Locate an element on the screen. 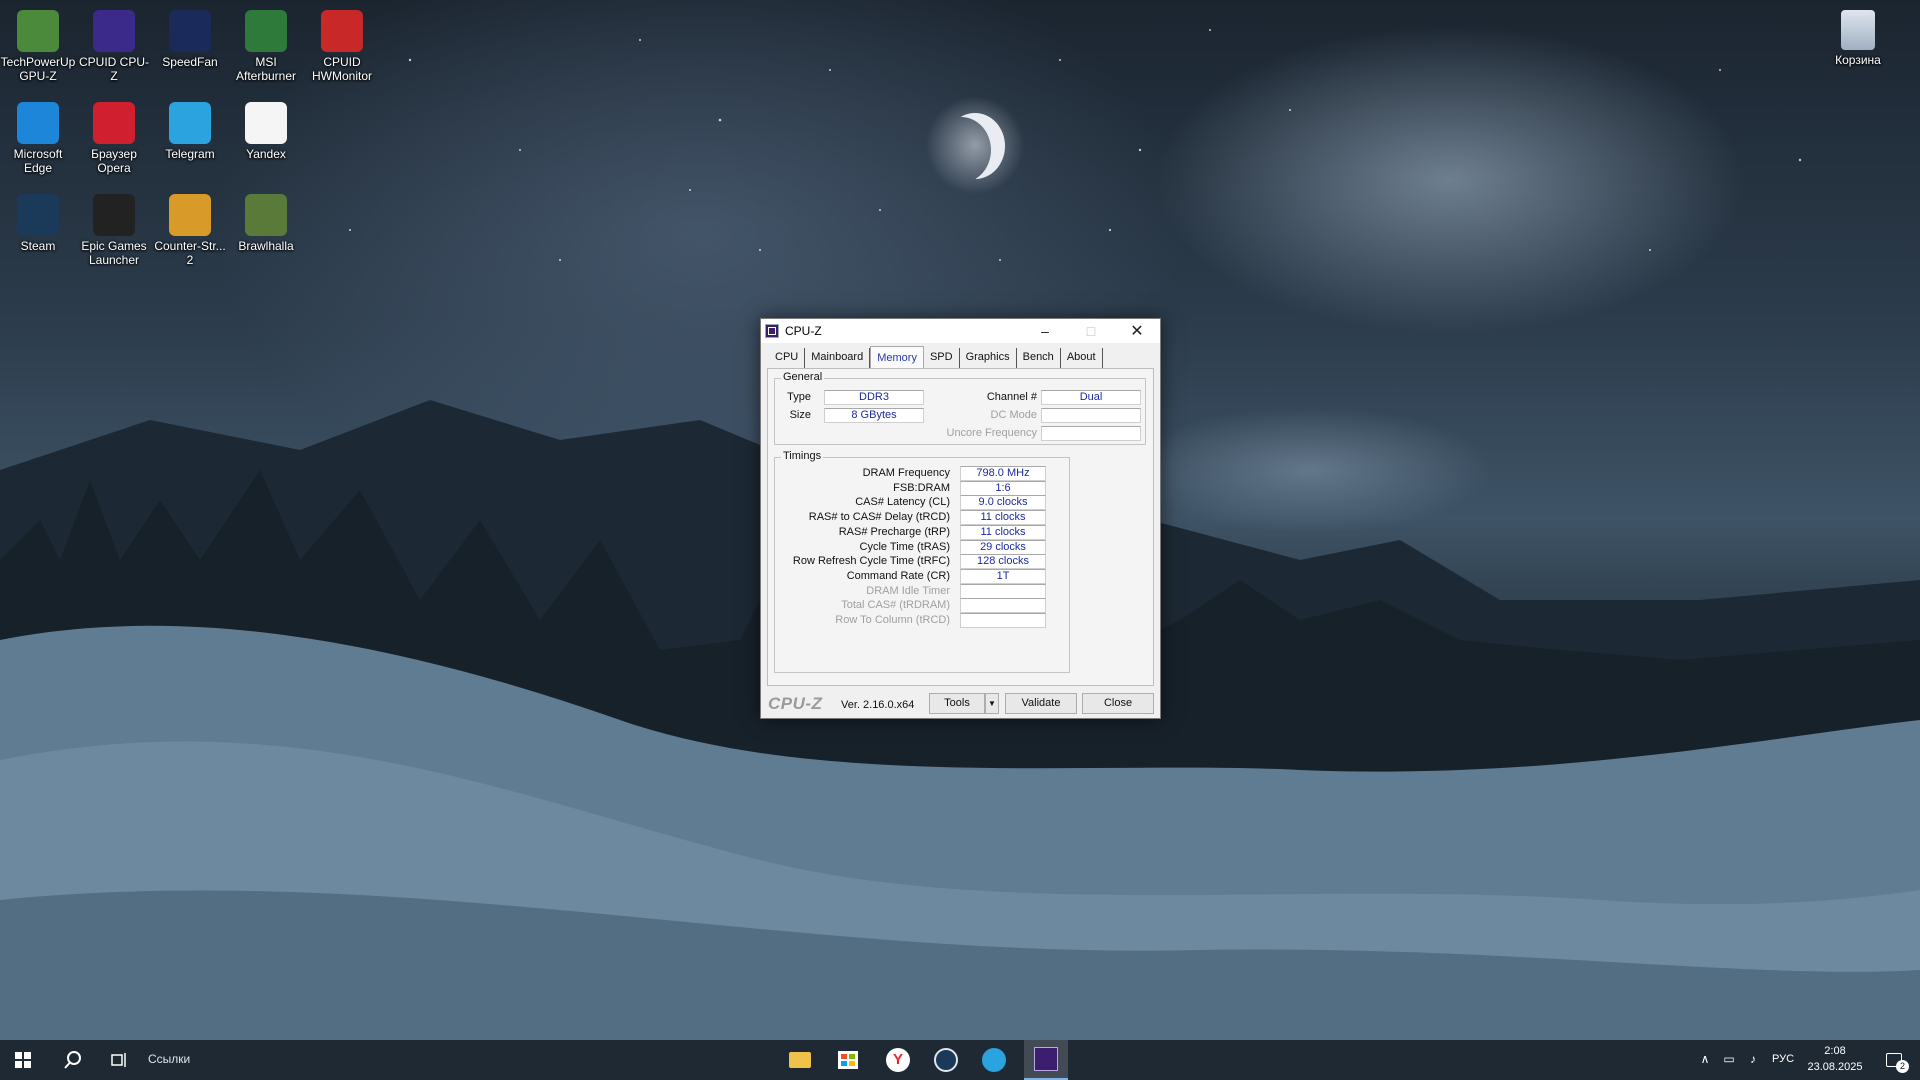 The image size is (1920, 1080). timing-label: RAS# Precharge (tRP) is located at coordinates (894, 531).